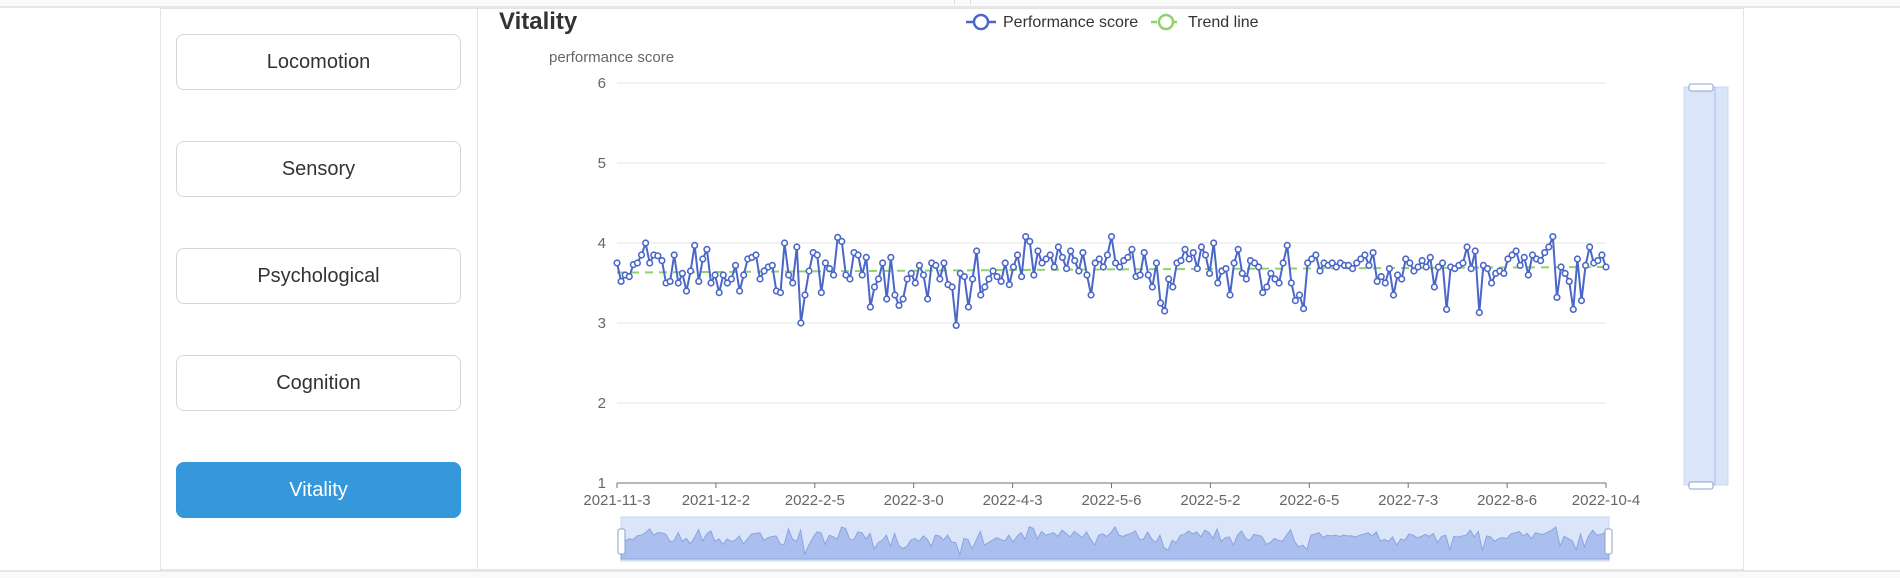 This screenshot has height=578, width=1900. What do you see at coordinates (950, 574) in the screenshot?
I see `bottom-border` at bounding box center [950, 574].